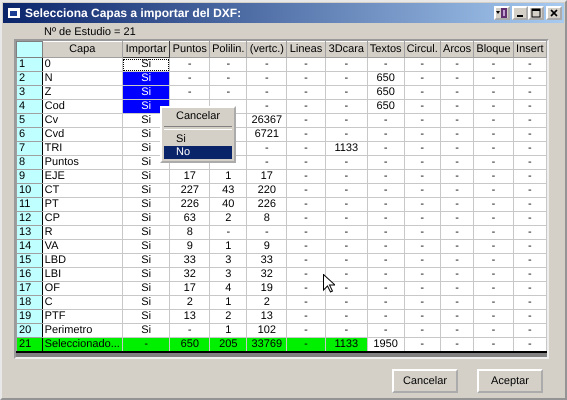 The image size is (567, 400). Describe the element at coordinates (82, 50) in the screenshot. I see `column-header: Capa` at that location.